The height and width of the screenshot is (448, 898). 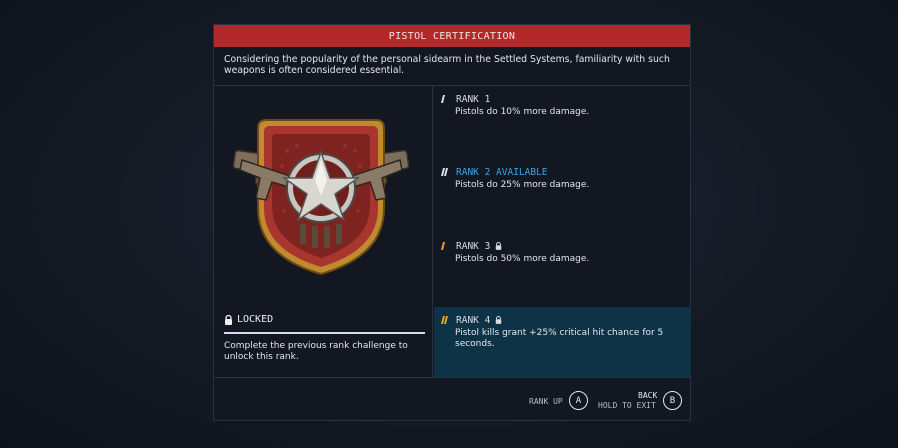 What do you see at coordinates (453, 399) in the screenshot?
I see `button-prompts: RANK UP A BACK HOLD TO EXIT B` at bounding box center [453, 399].